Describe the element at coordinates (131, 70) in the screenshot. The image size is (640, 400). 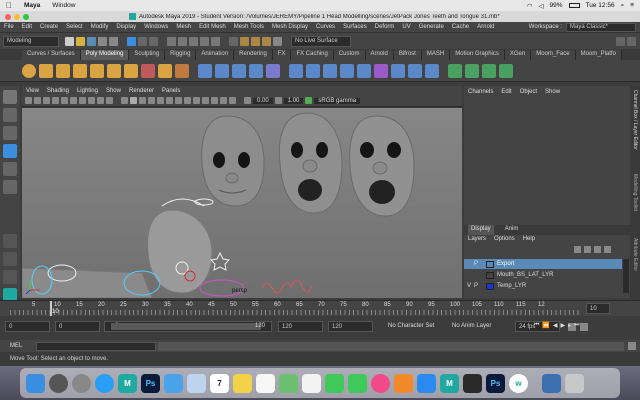
I see `poly-disc-icon` at that location.